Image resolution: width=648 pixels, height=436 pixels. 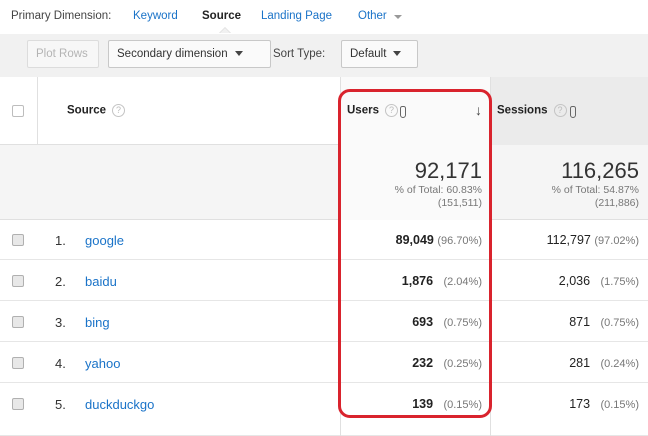 What do you see at coordinates (101, 281) in the screenshot?
I see `source-link: baidu` at bounding box center [101, 281].